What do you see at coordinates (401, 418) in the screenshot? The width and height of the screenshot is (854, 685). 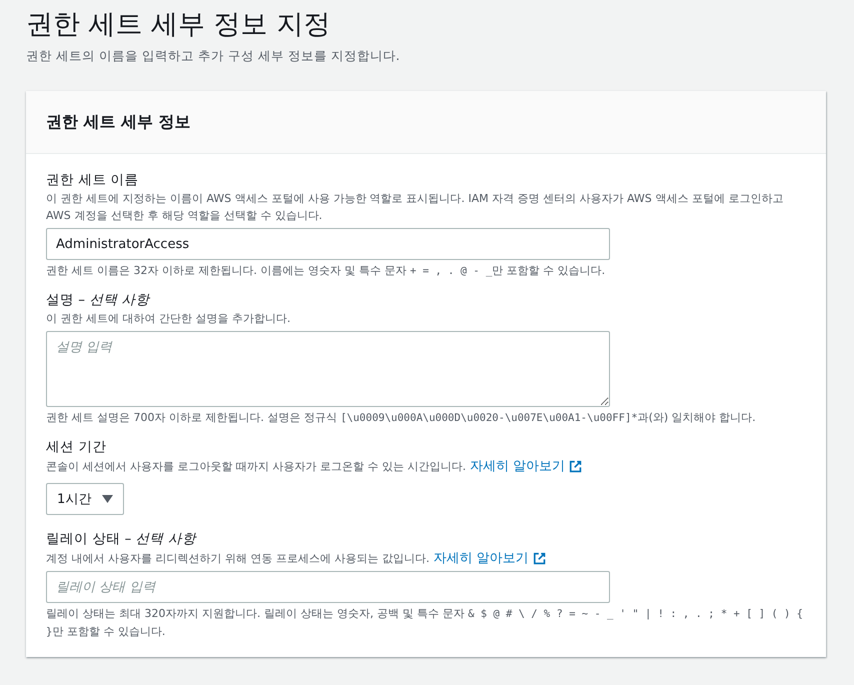 I see `constraint-text: 권한 세트 설명은 700자 이하로 제한됩니다. 설명은 정규식 [\u0009\u000A\u000D\u0020-\u007E\u00A1-\u00FF]*과(와) 일치해야 합니다.` at bounding box center [401, 418].